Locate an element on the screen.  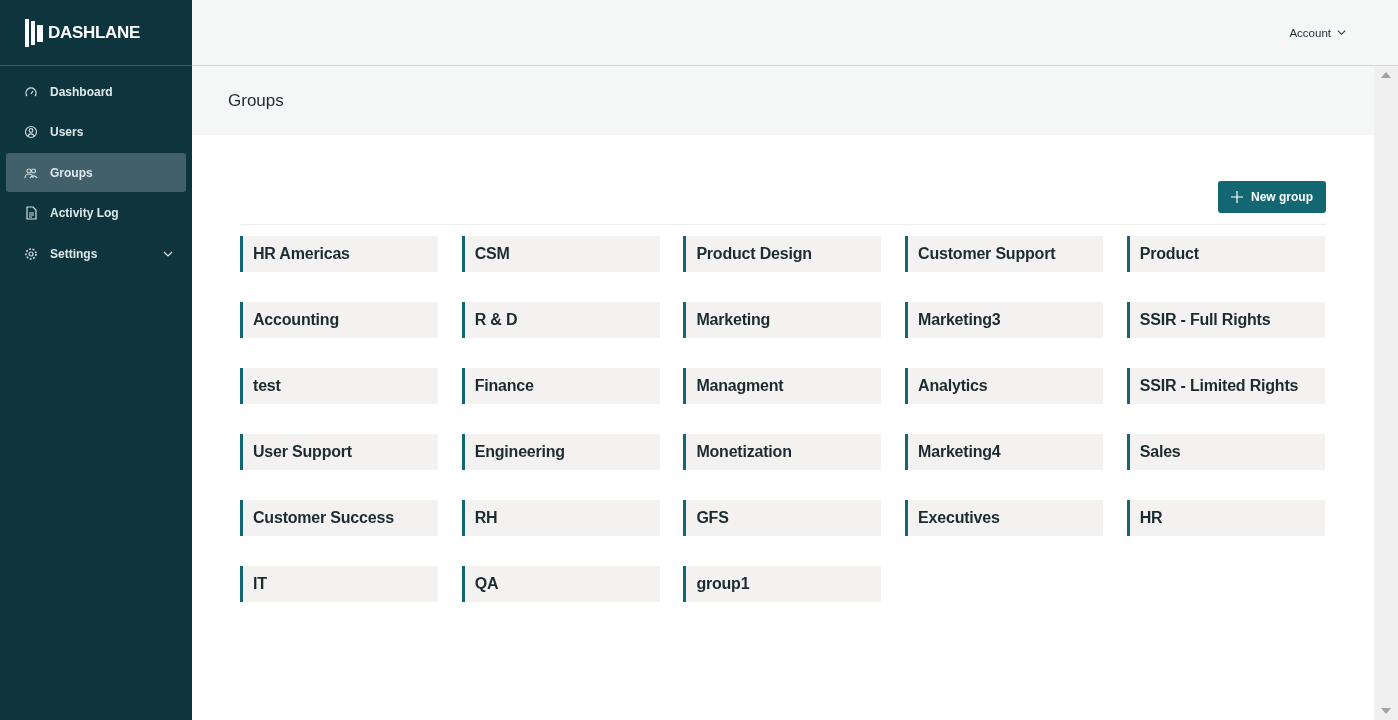
group-card: Finance is located at coordinates (560, 386).